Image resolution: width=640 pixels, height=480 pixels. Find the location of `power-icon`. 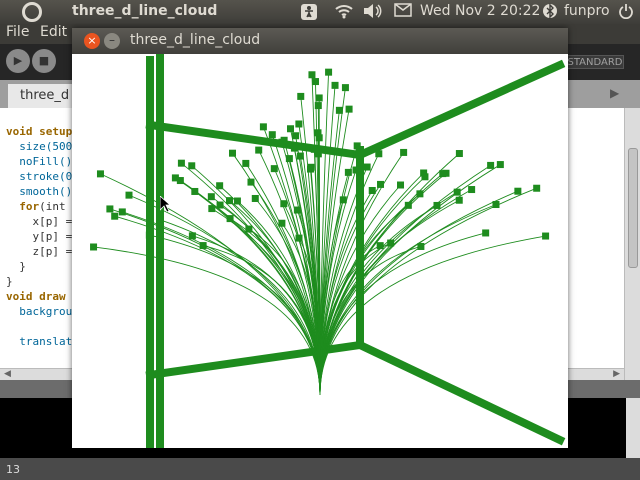

power-icon is located at coordinates (626, 13).